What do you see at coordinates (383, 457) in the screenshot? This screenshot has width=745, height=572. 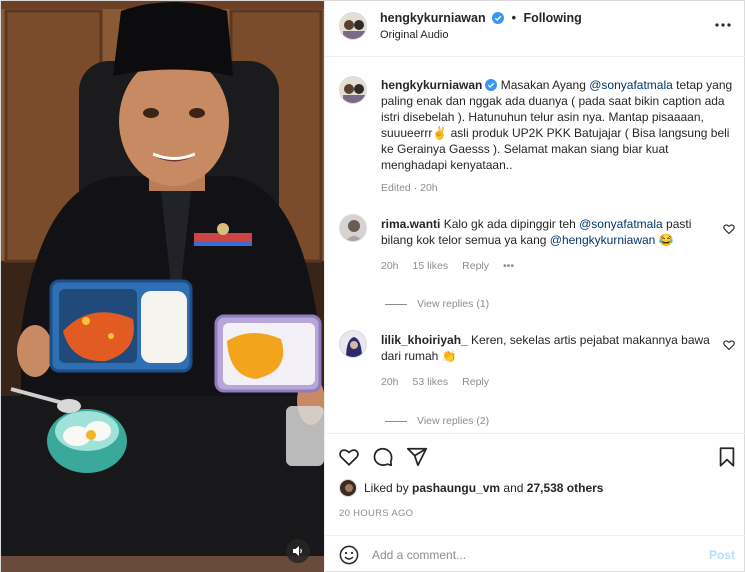 I see `comment-icon` at bounding box center [383, 457].